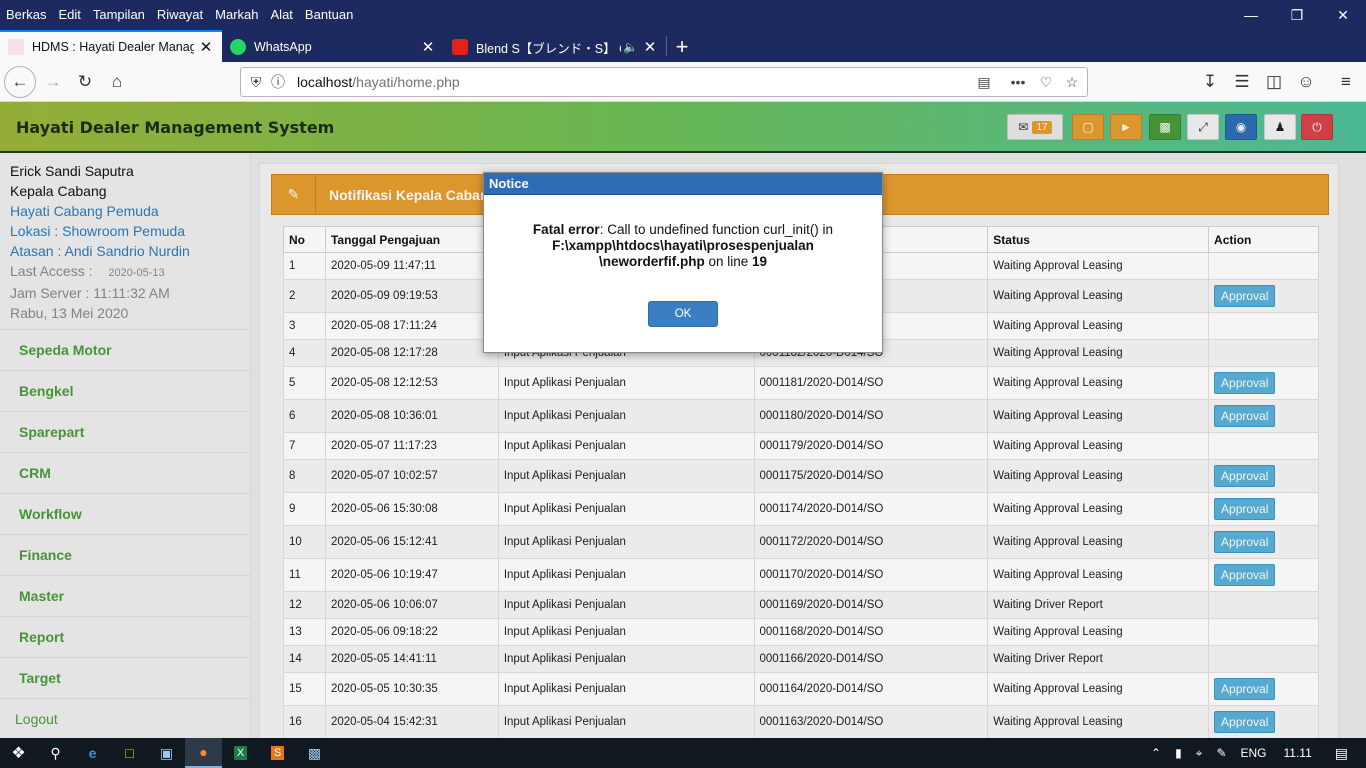 The height and width of the screenshot is (768, 1366). I want to click on taskbar: ❖ ⚲ e □ ▣ ● X S ▩ ⌃ ▮ ⌖ ✎ ENG 11.11 ▤, so click(683, 753).